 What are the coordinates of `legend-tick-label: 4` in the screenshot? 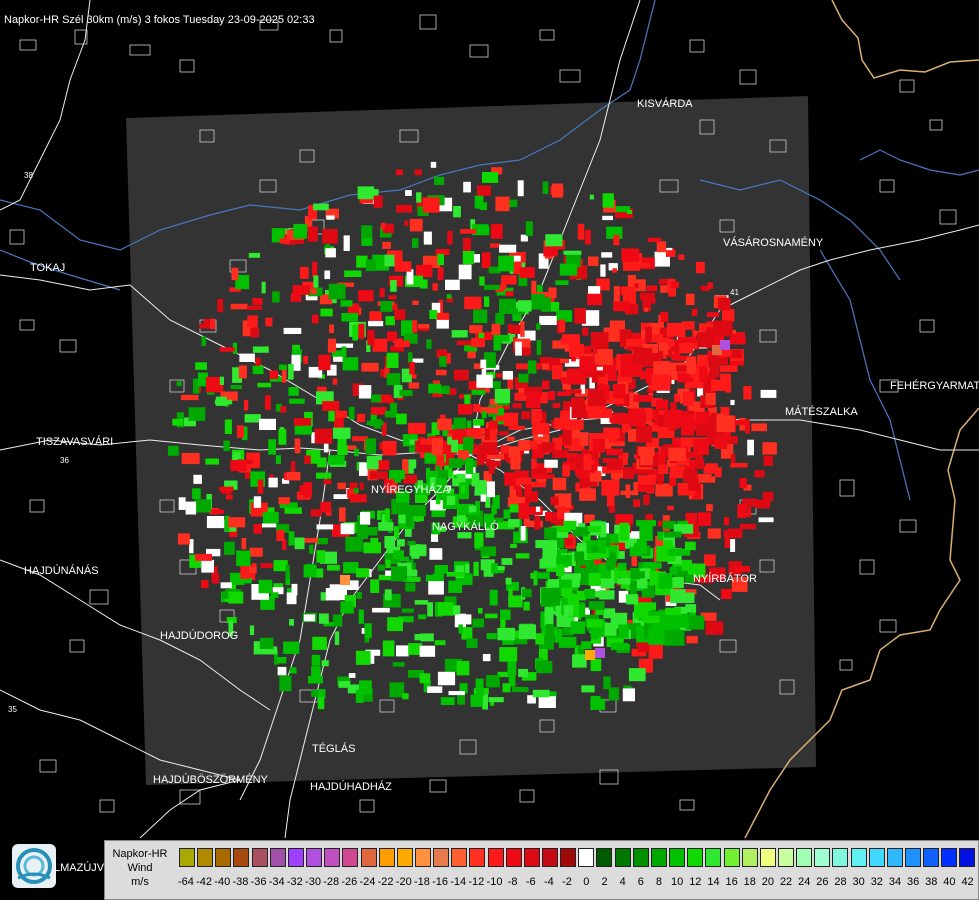 It's located at (622, 882).